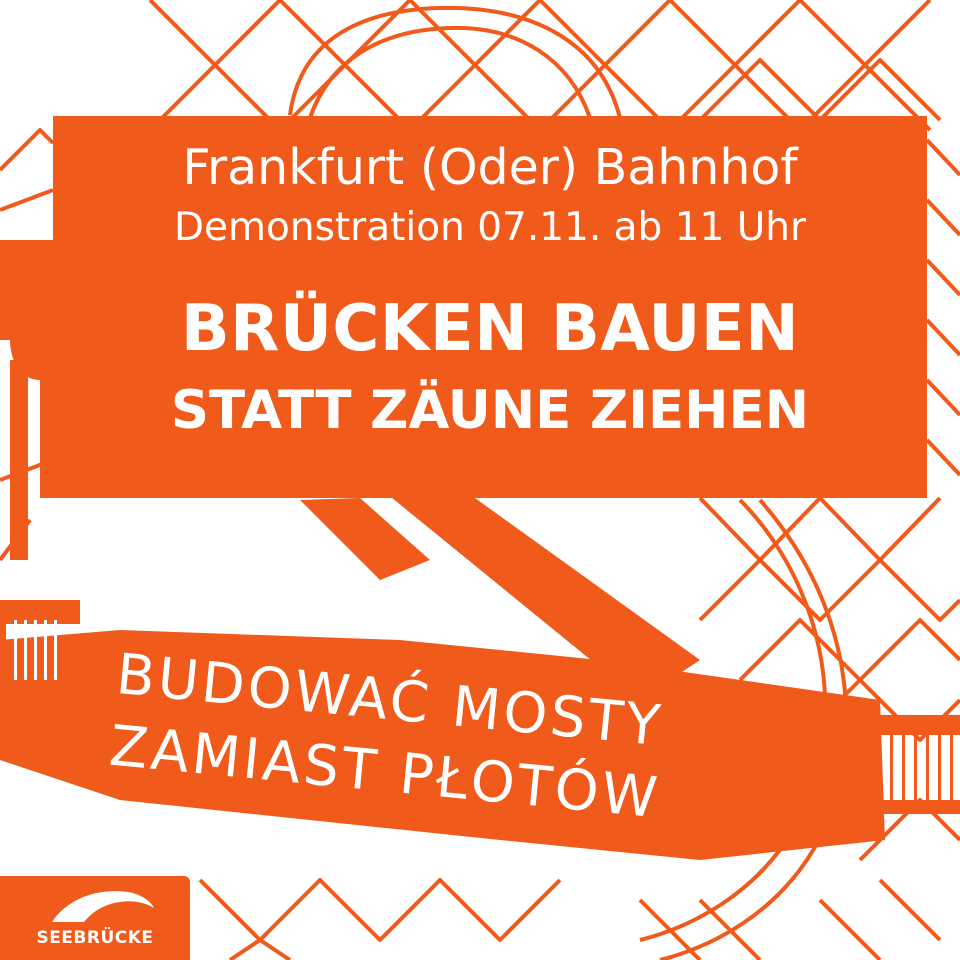  I want to click on location-text: Frankfurt (Oder) Bahnhof, so click(490, 167).